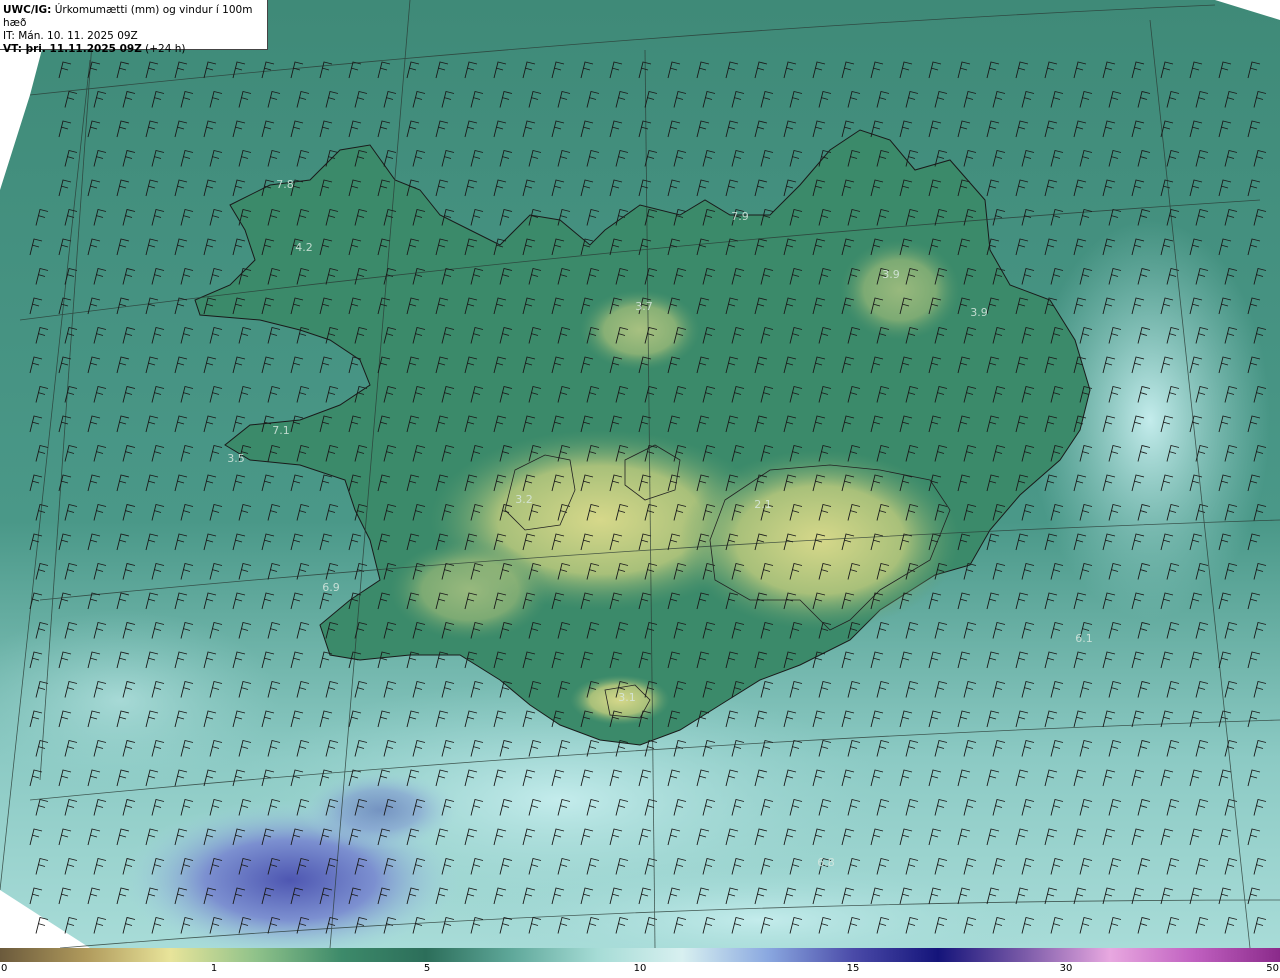  Describe the element at coordinates (763, 504) in the screenshot. I see `precip-value-label: 2.1` at that location.